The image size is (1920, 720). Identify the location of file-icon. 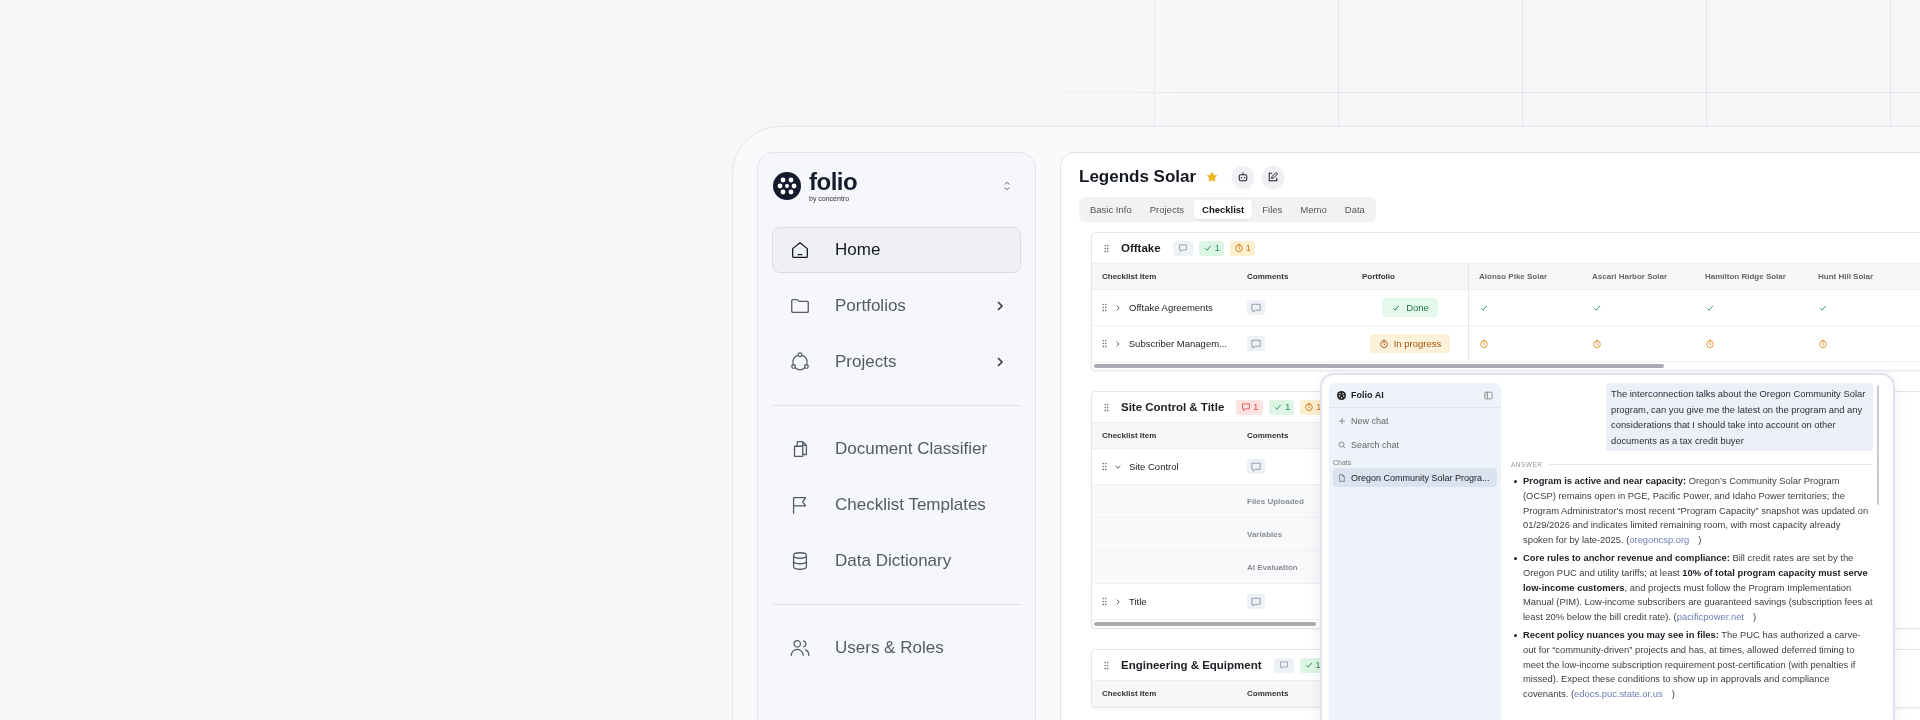
(1342, 477).